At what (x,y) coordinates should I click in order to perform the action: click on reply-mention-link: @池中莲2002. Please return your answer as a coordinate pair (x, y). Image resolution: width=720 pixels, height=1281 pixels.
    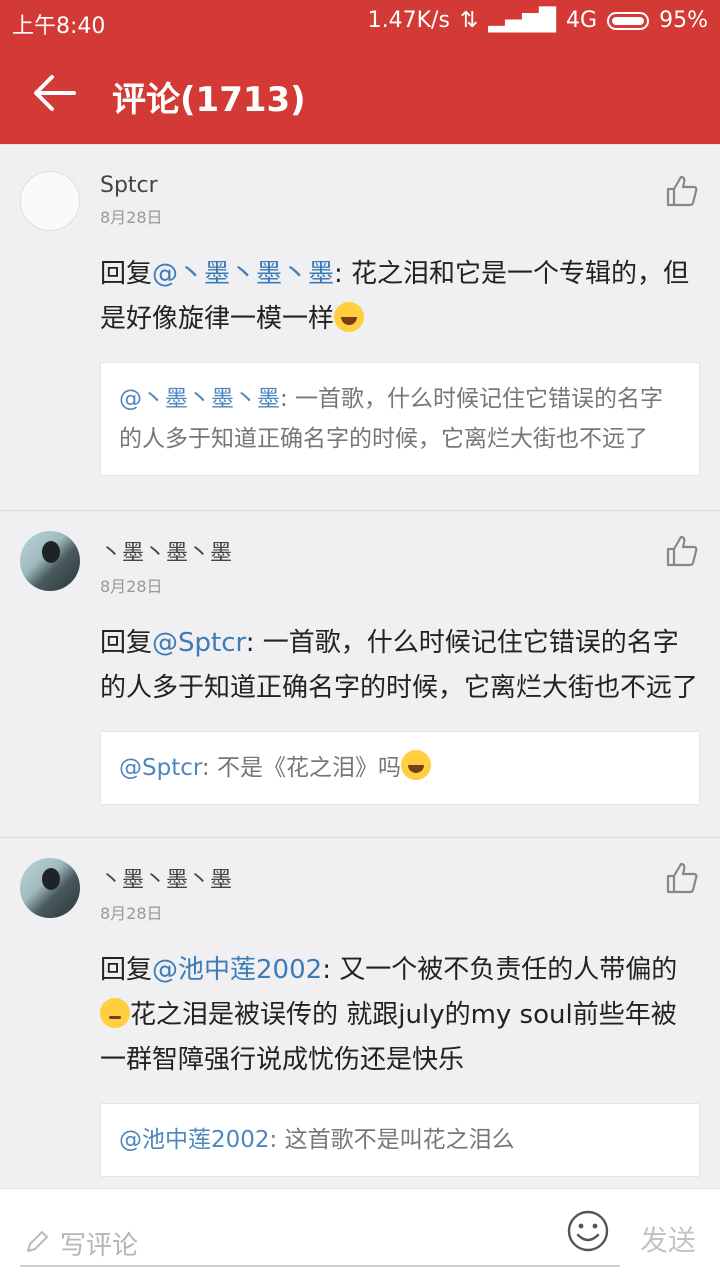
    Looking at the image, I should click on (237, 970).